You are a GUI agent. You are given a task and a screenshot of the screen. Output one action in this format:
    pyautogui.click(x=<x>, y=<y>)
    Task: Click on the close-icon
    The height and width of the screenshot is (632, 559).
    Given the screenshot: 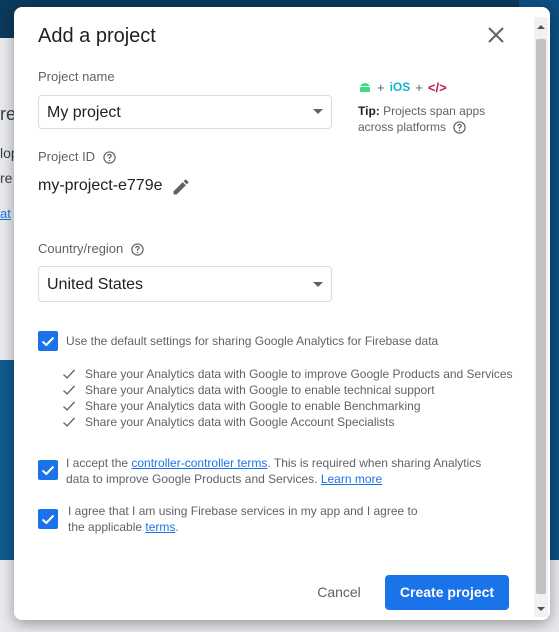 What is the action you would take?
    pyautogui.click(x=496, y=35)
    